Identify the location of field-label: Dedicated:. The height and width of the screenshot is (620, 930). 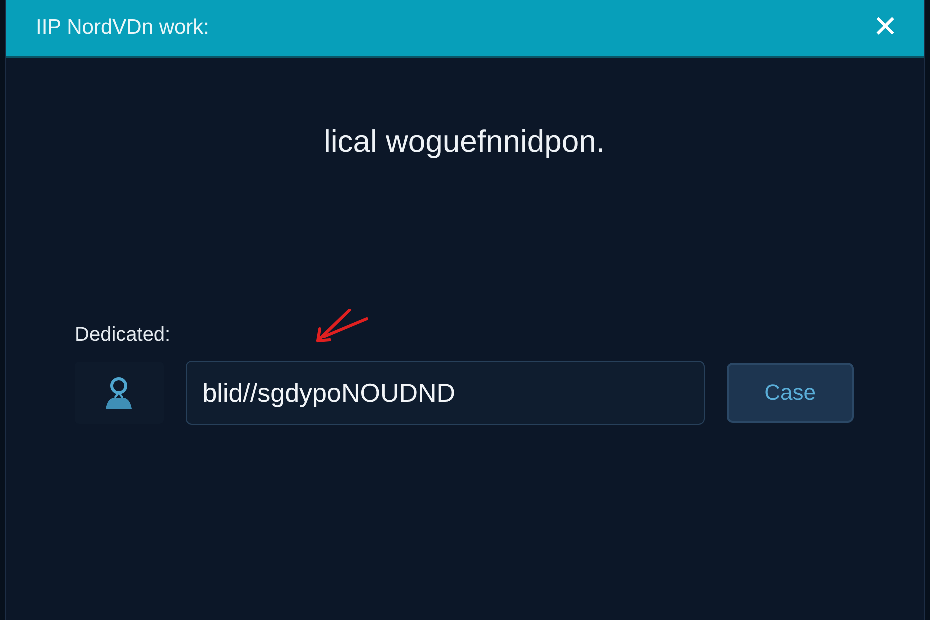
(123, 335).